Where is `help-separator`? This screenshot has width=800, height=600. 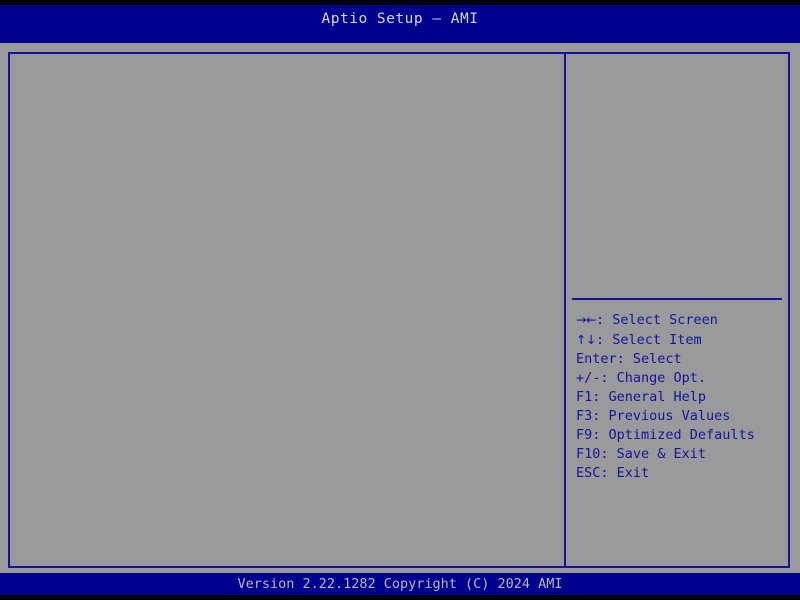 help-separator is located at coordinates (677, 299).